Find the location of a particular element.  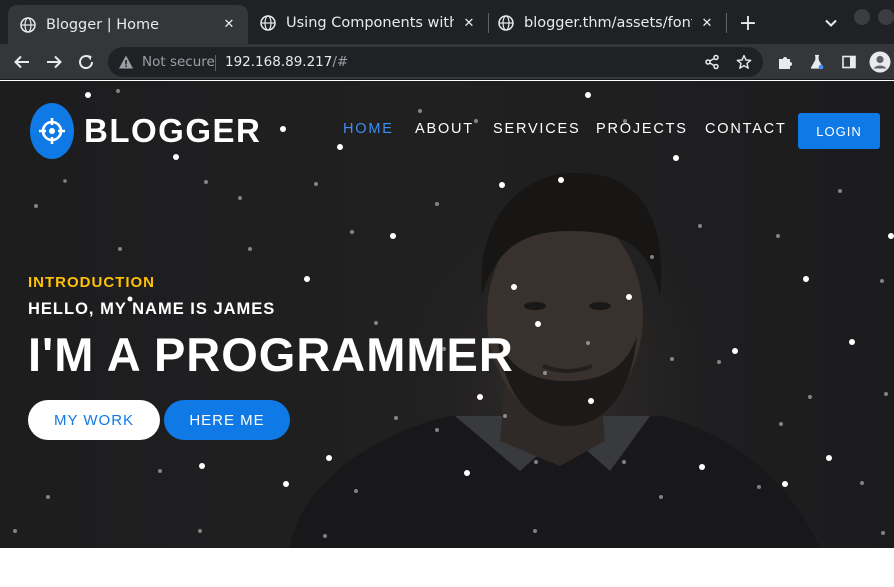

tab-using-components: Using Components with K ✕ is located at coordinates (369, 23).